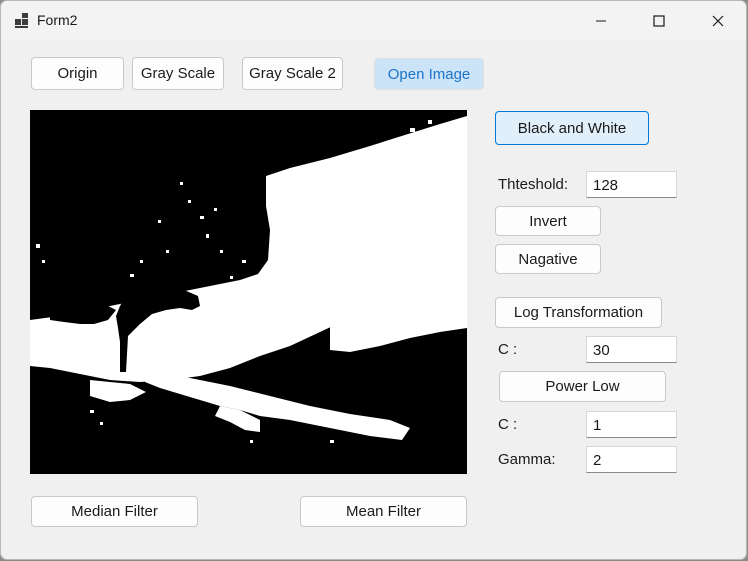 The width and height of the screenshot is (748, 561). What do you see at coordinates (114, 511) in the screenshot?
I see `median-filter-button: Median Filter` at bounding box center [114, 511].